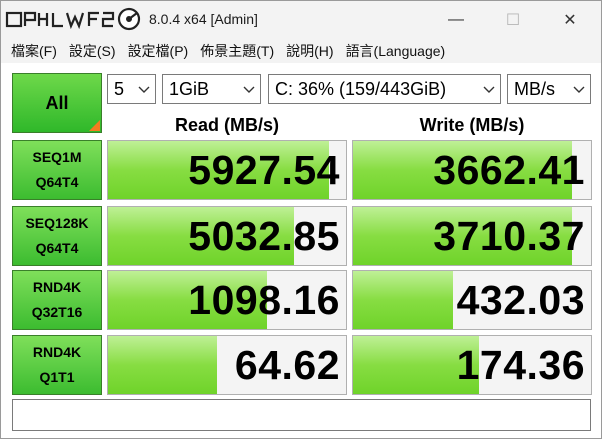 Image resolution: width=602 pixels, height=439 pixels. Describe the element at coordinates (92, 51) in the screenshot. I see `menu-settings: 設定(S)` at that location.